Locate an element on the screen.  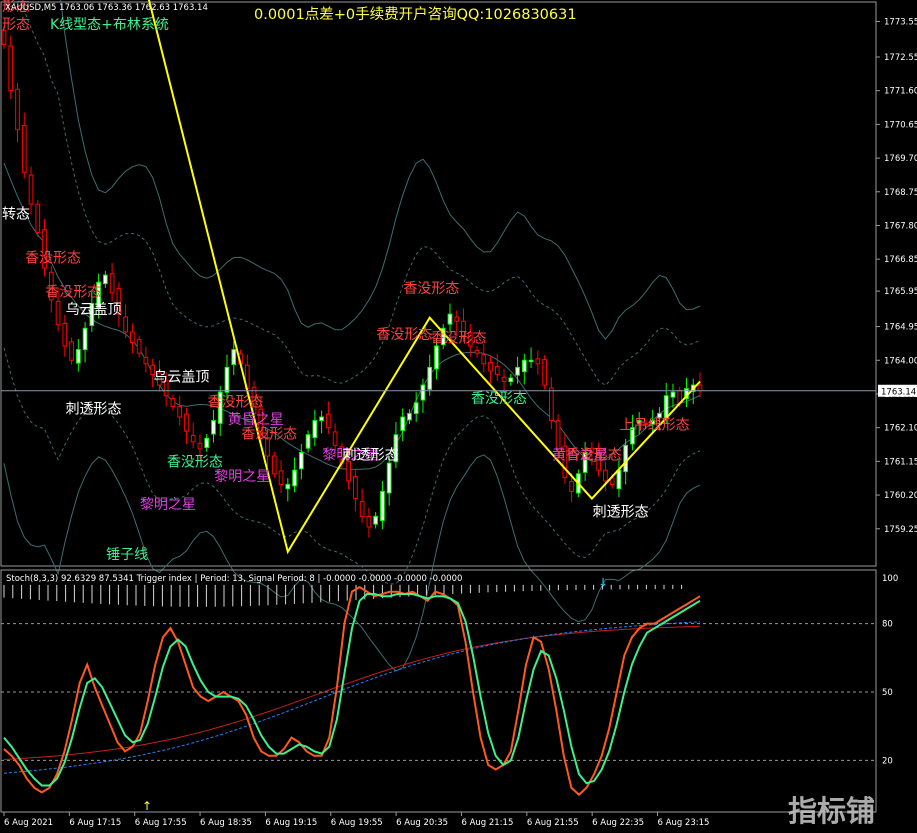
price-tick-label: 1771.60 is located at coordinates (900, 92).